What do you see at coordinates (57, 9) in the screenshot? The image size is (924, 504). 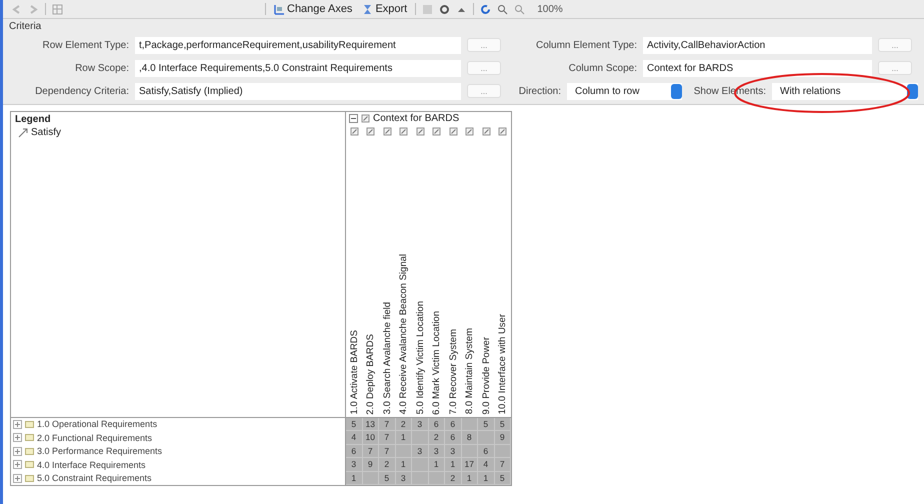 I see `table-icon` at bounding box center [57, 9].